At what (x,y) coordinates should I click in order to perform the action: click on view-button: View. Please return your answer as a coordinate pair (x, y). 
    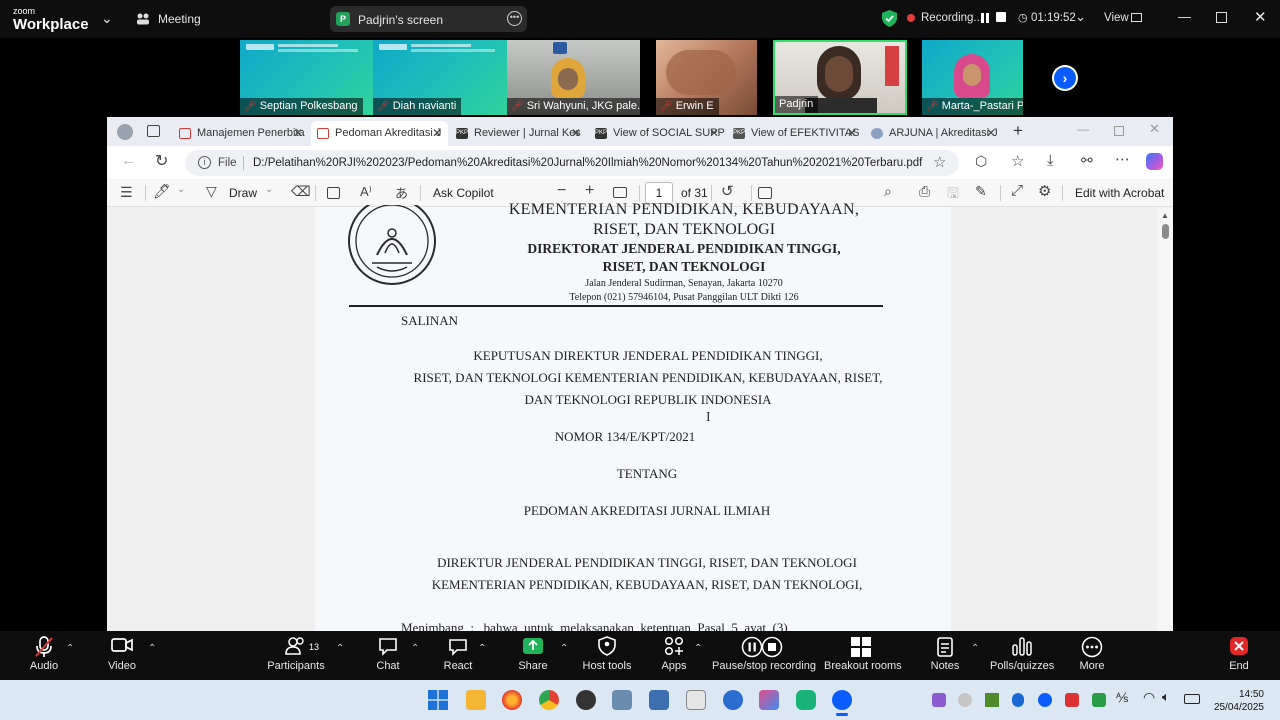
    Looking at the image, I should click on (1116, 18).